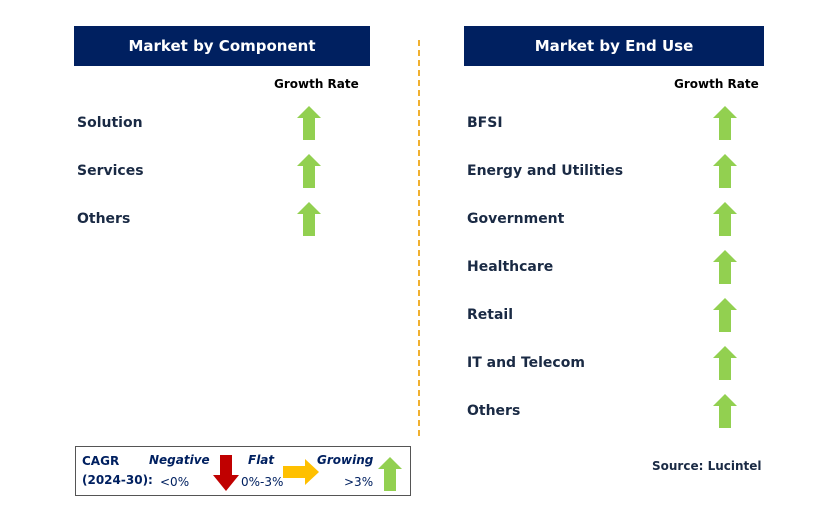  Describe the element at coordinates (226, 473) in the screenshot. I see `down-arrow-icon` at that location.